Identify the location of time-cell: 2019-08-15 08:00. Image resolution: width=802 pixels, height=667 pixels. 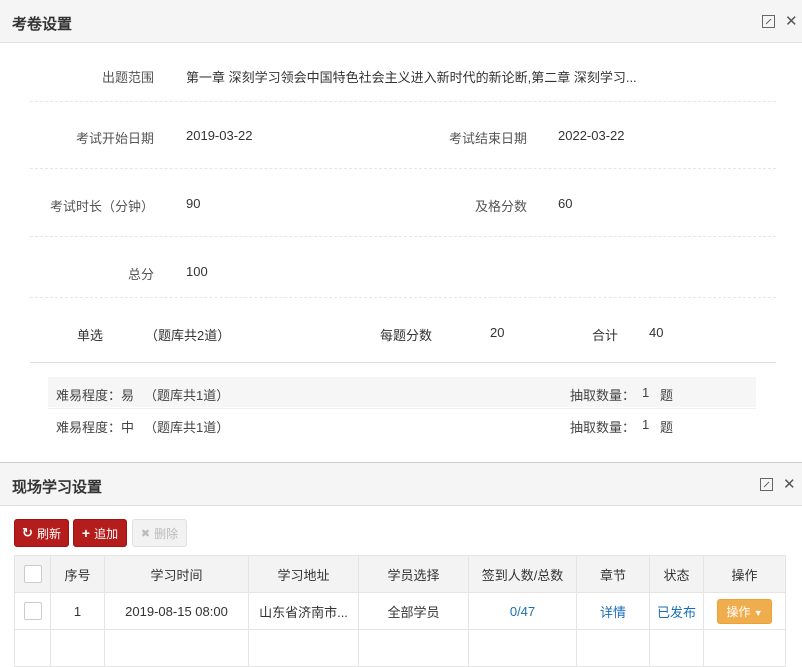
(176, 611).